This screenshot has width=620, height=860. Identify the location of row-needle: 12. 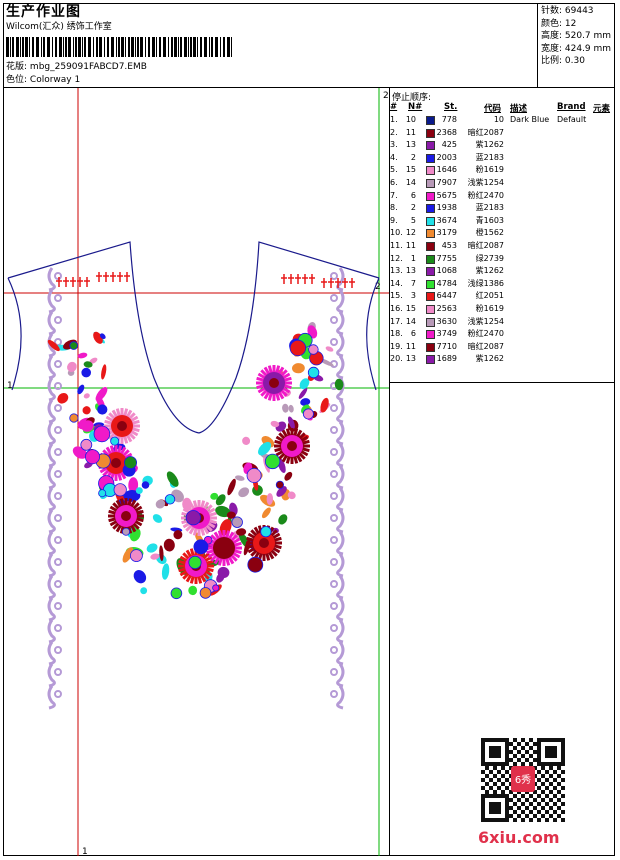
(410, 233).